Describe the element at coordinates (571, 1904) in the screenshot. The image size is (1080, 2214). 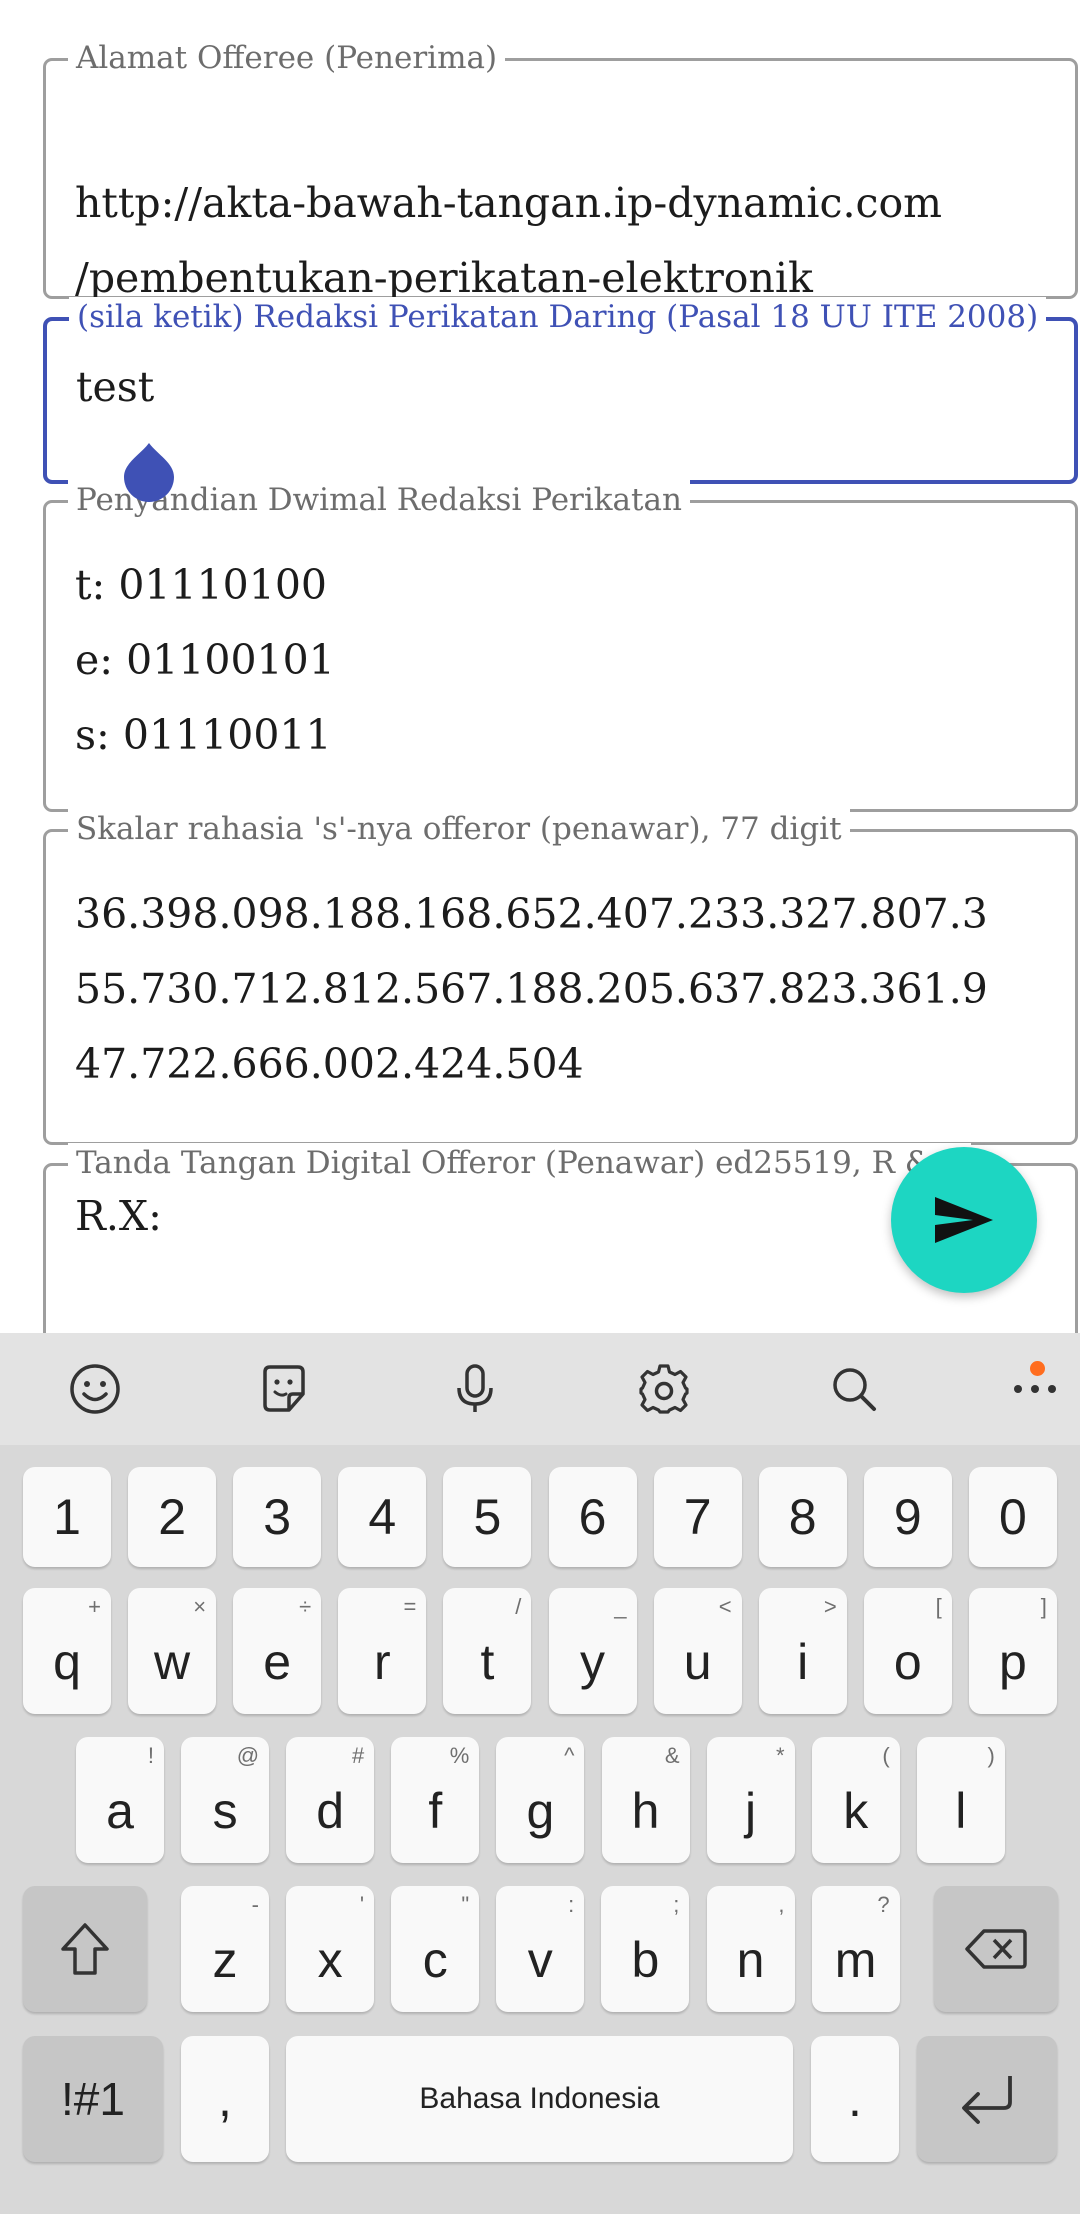
I see `key-v-hint: :` at that location.